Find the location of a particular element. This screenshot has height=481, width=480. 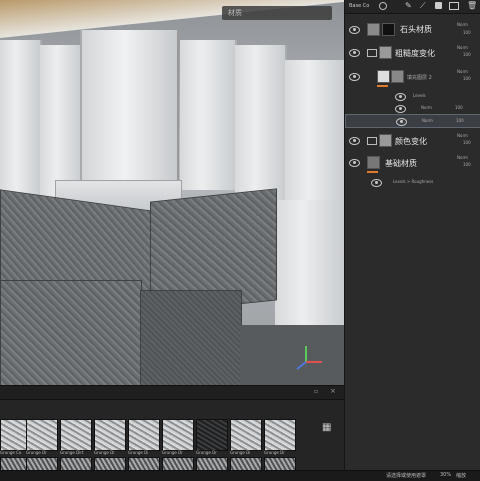

grid-view-icon: ▦ is located at coordinates (326, 427).